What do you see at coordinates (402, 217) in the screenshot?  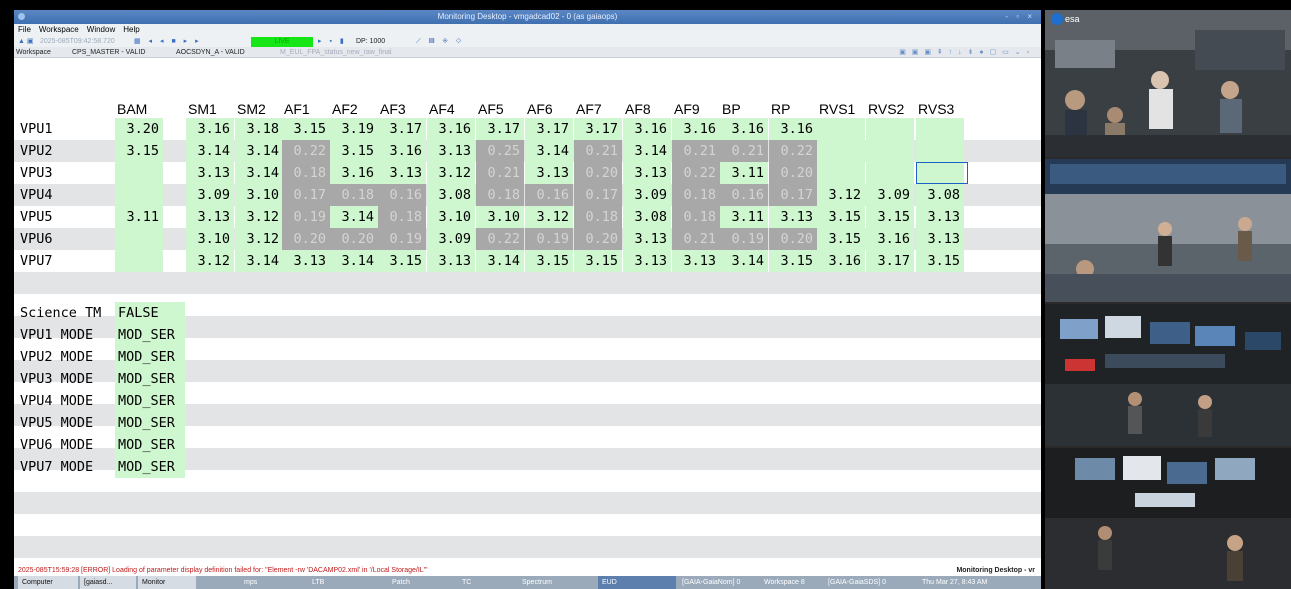 I see `grid-cell-vpu5-af3: 0.18` at bounding box center [402, 217].